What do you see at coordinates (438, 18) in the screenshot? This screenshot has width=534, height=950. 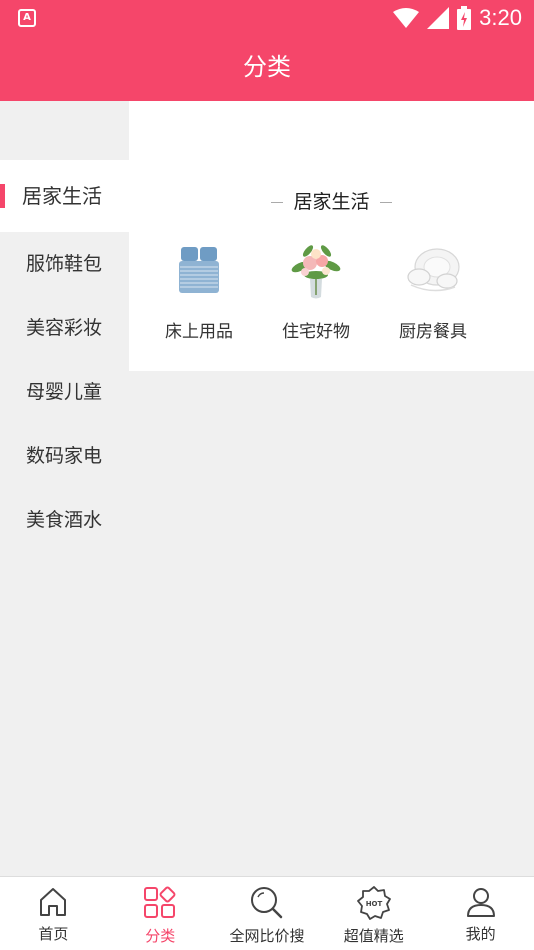 I see `signal-icon` at bounding box center [438, 18].